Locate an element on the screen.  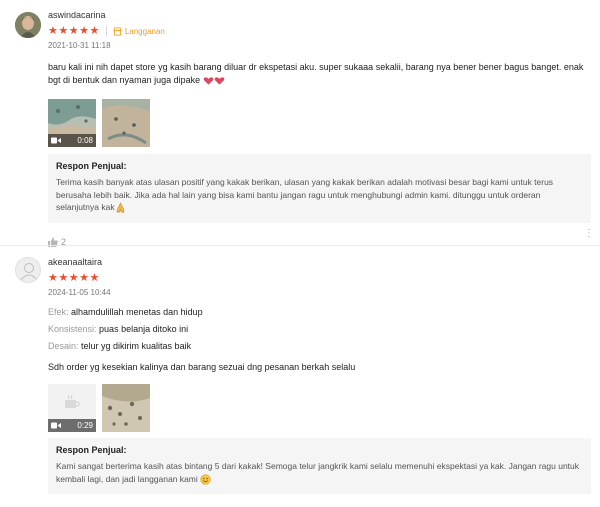
shop-badge-icon is located at coordinates (117, 31).